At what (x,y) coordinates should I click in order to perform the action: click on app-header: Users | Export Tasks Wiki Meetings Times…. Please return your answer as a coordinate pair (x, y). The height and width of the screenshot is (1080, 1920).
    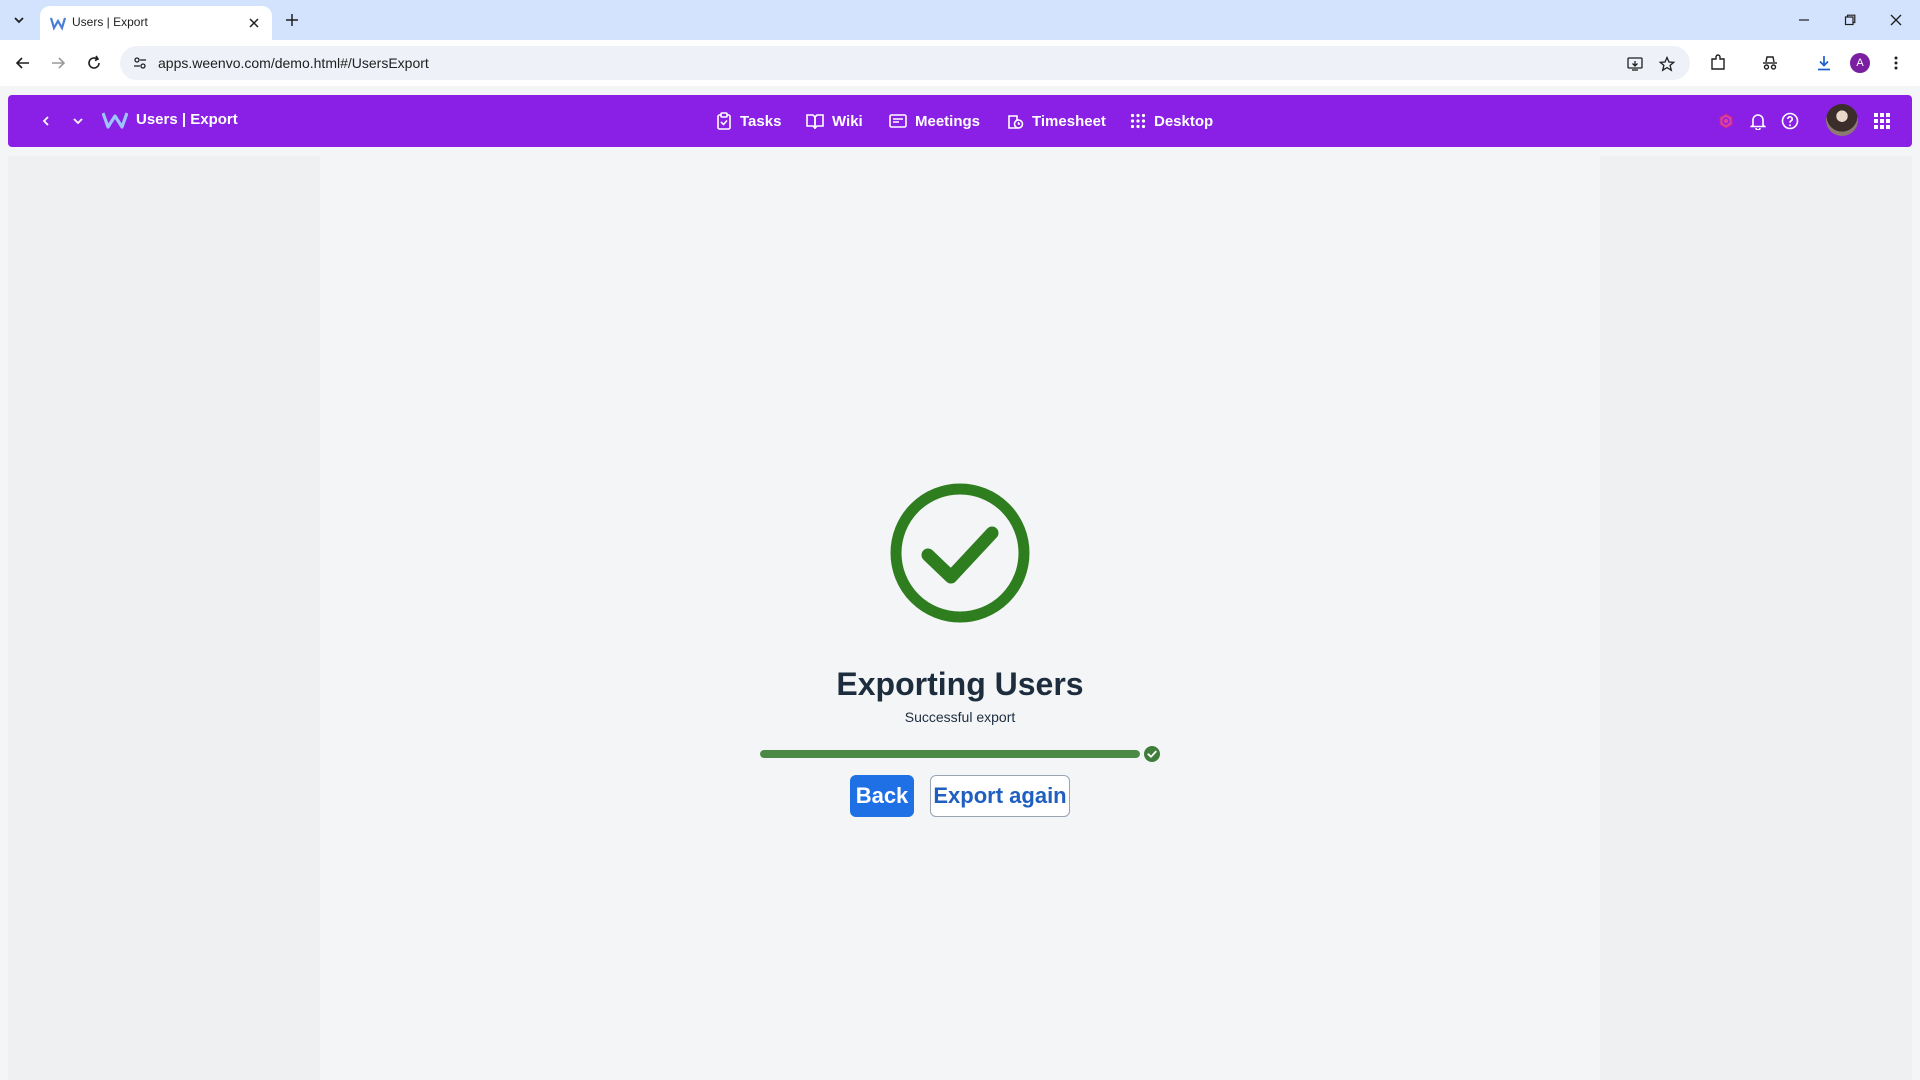
    Looking at the image, I should click on (960, 121).